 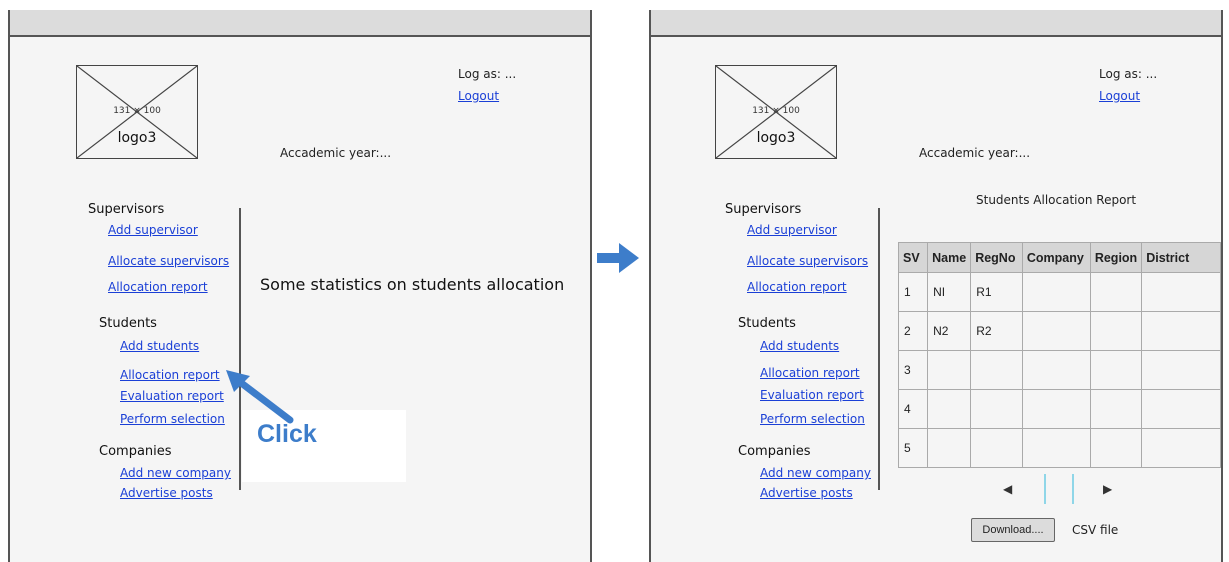 I want to click on table-cell: 4, so click(x=913, y=409).